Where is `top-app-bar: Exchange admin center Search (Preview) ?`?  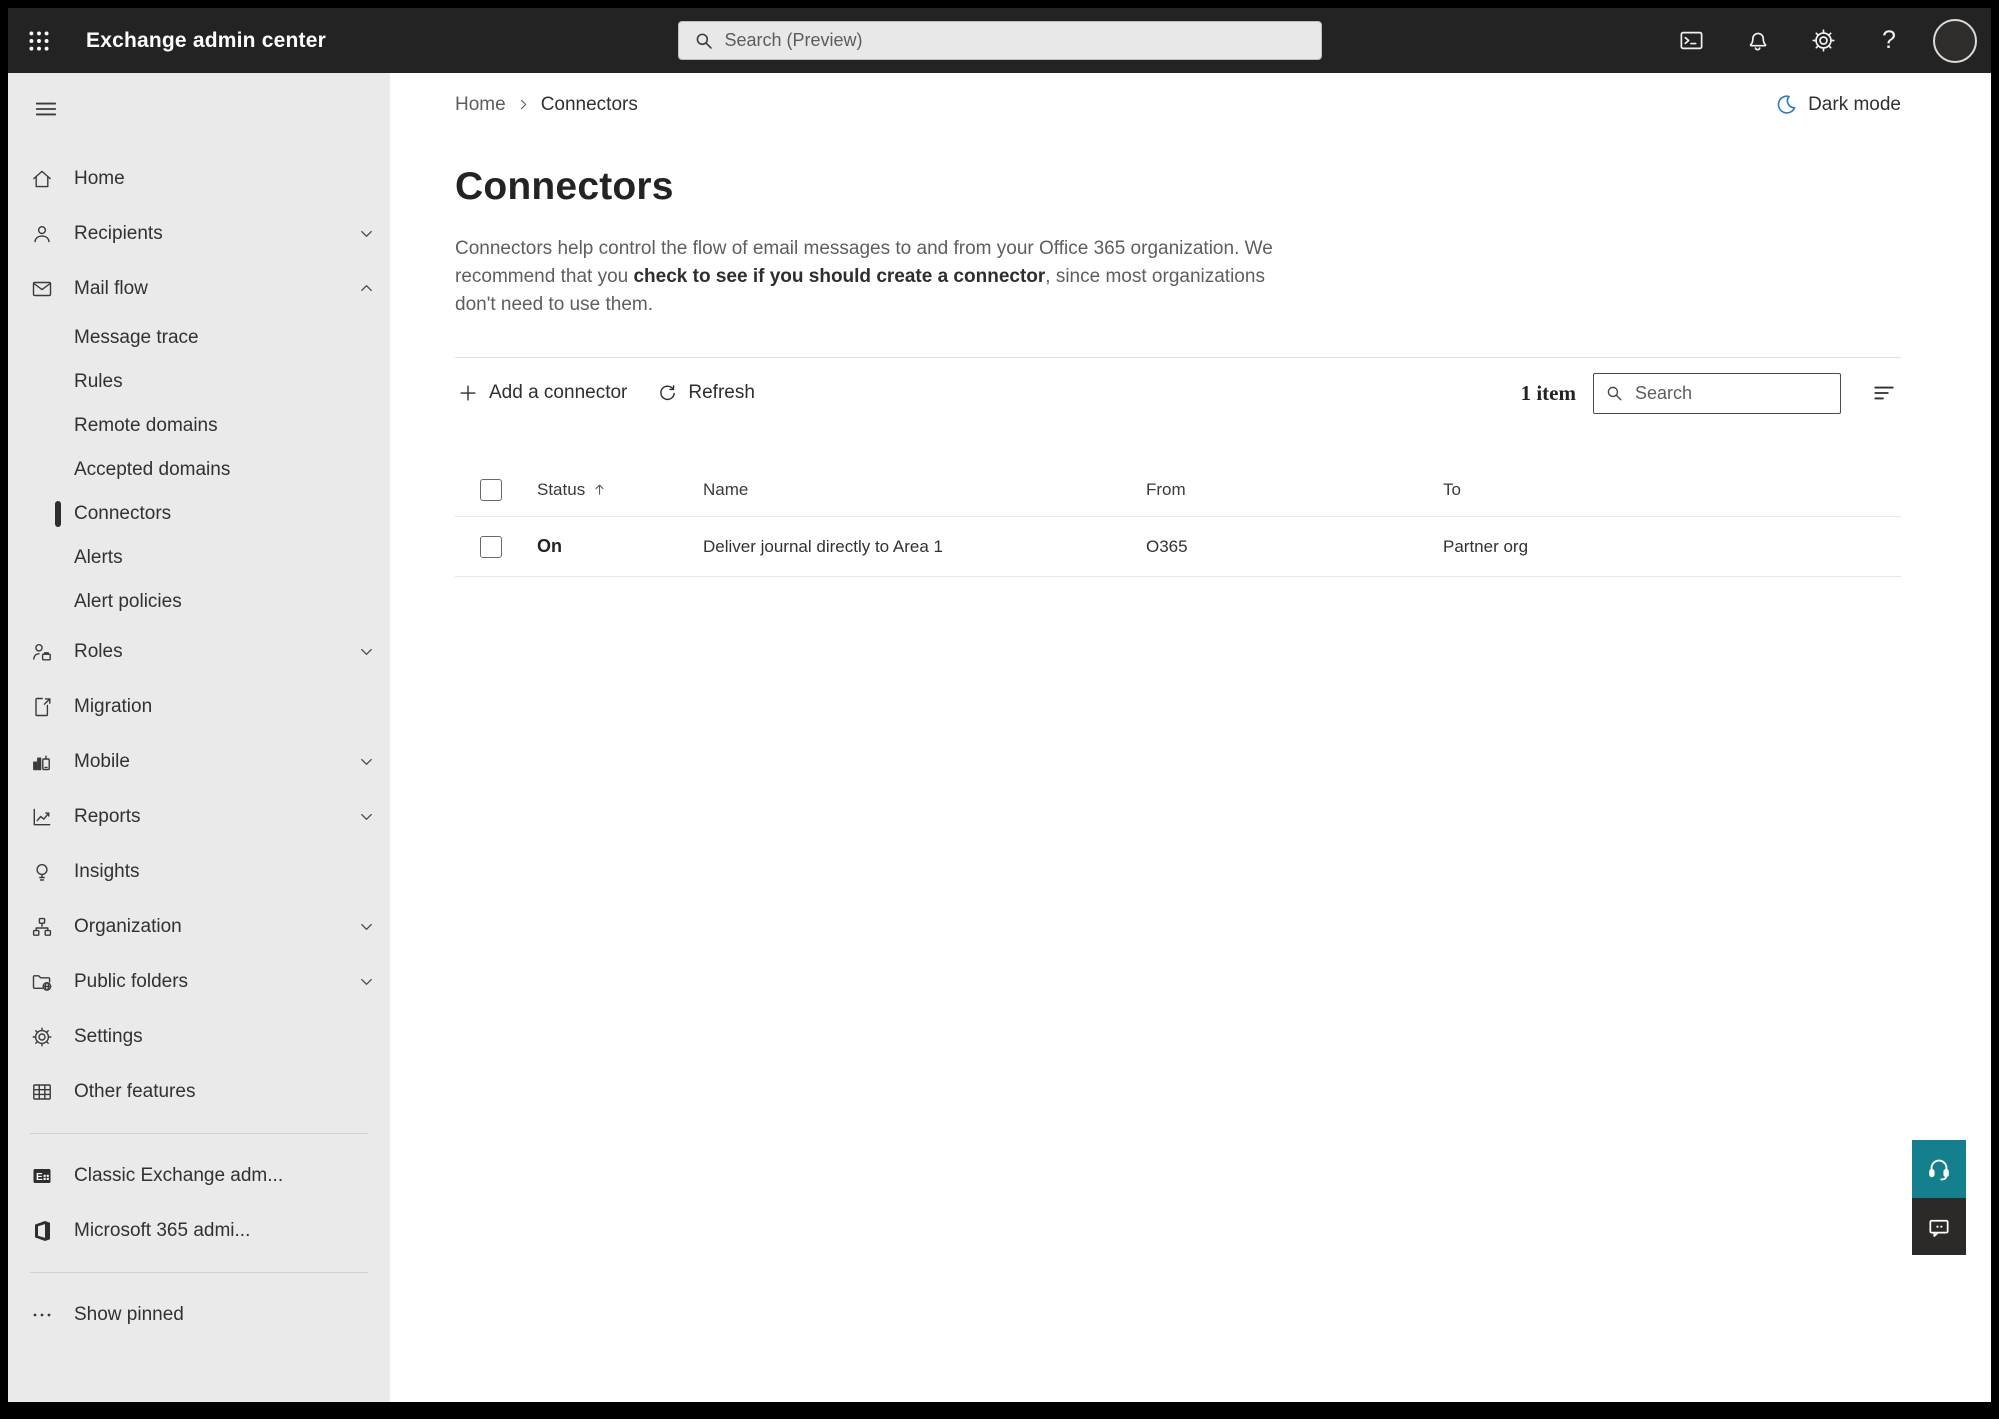
top-app-bar: Exchange admin center Search (Preview) ? is located at coordinates (999, 40).